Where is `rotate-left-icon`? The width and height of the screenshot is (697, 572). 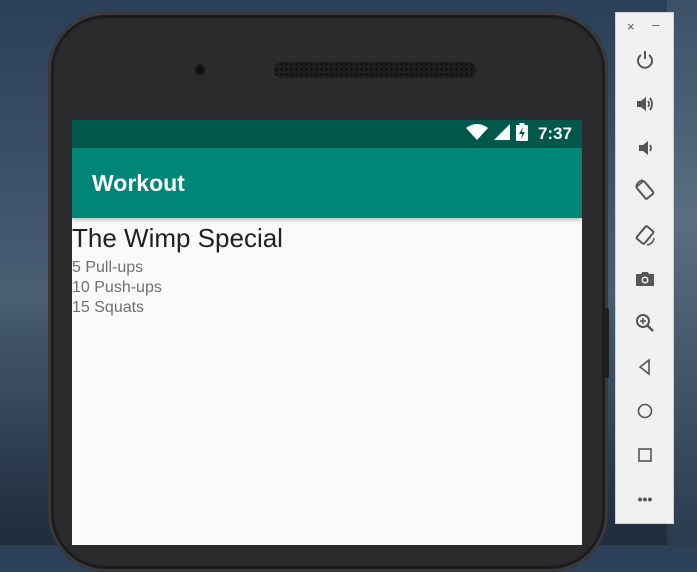 rotate-left-icon is located at coordinates (645, 190).